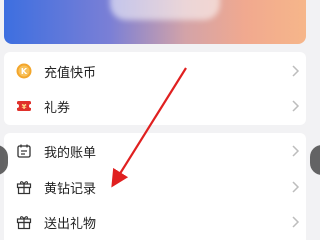 The image size is (320, 240). I want to click on coupon-icon: ¥, so click(24, 106).